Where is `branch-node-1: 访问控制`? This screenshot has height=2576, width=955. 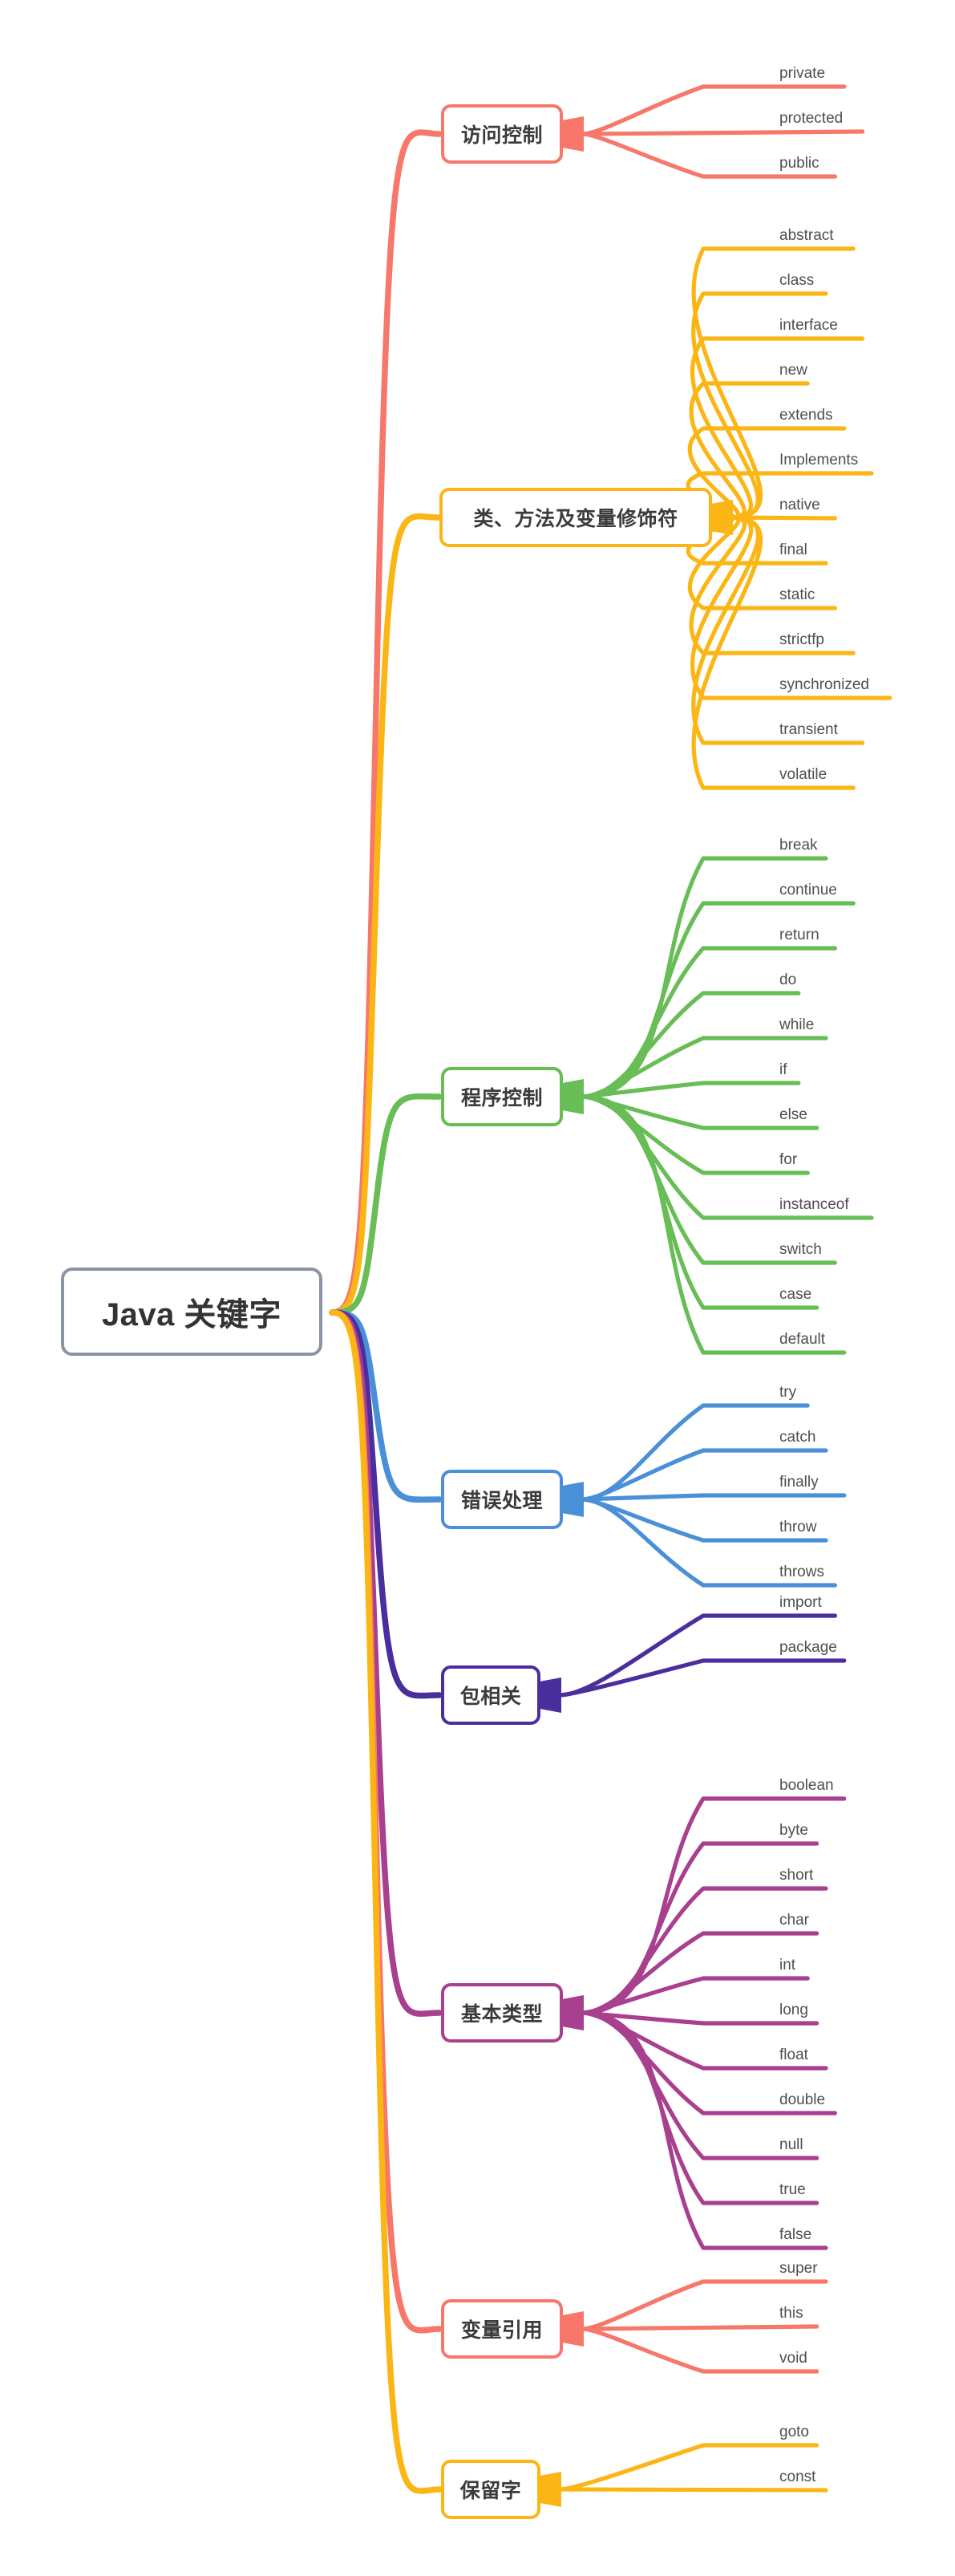
branch-node-1: 访问控制 is located at coordinates (502, 134).